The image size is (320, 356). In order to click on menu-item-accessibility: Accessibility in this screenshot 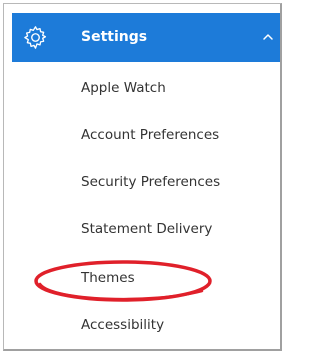, I will do `click(146, 325)`.